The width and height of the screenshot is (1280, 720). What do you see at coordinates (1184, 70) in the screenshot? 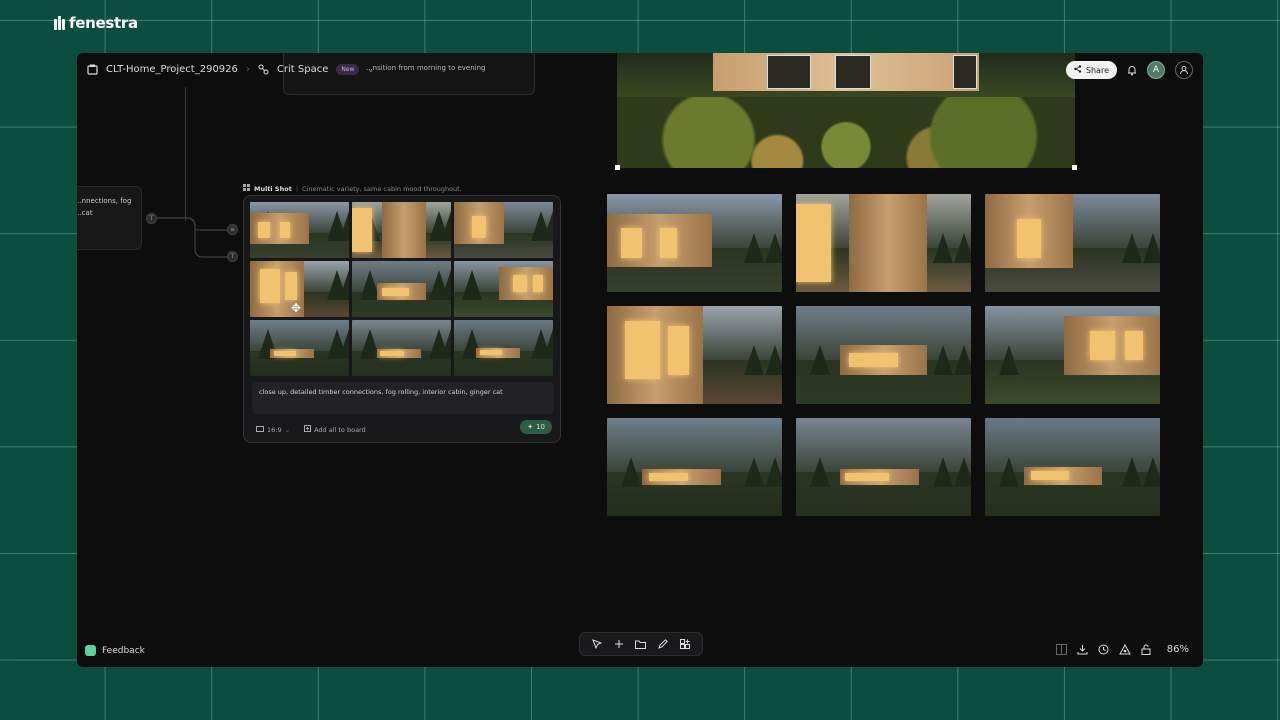
I see `user-icon` at bounding box center [1184, 70].